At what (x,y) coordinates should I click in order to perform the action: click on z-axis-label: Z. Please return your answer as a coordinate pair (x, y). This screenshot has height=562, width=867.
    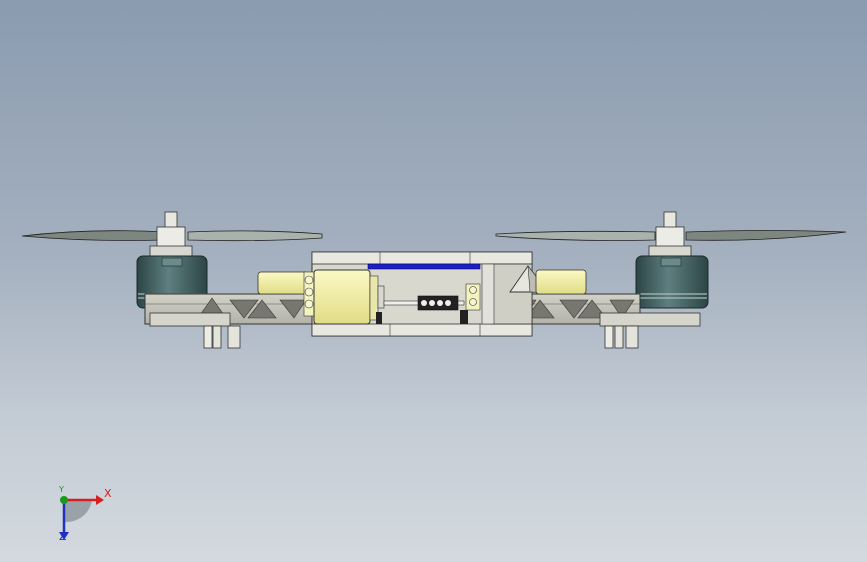
    Looking at the image, I should click on (63, 536).